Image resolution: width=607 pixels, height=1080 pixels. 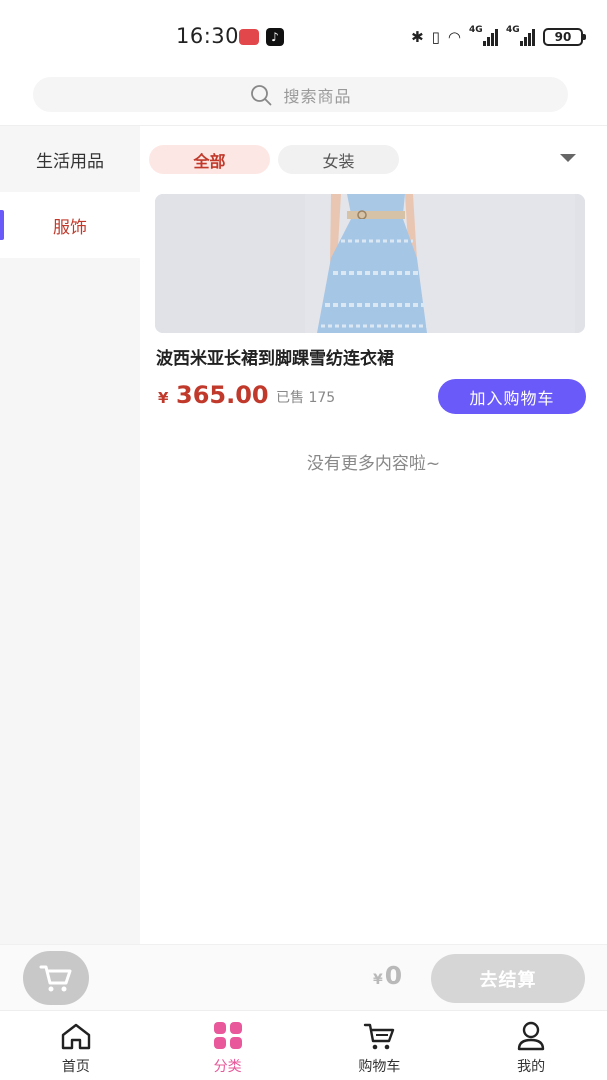 I want to click on battery-icon: 90, so click(x=564, y=37).